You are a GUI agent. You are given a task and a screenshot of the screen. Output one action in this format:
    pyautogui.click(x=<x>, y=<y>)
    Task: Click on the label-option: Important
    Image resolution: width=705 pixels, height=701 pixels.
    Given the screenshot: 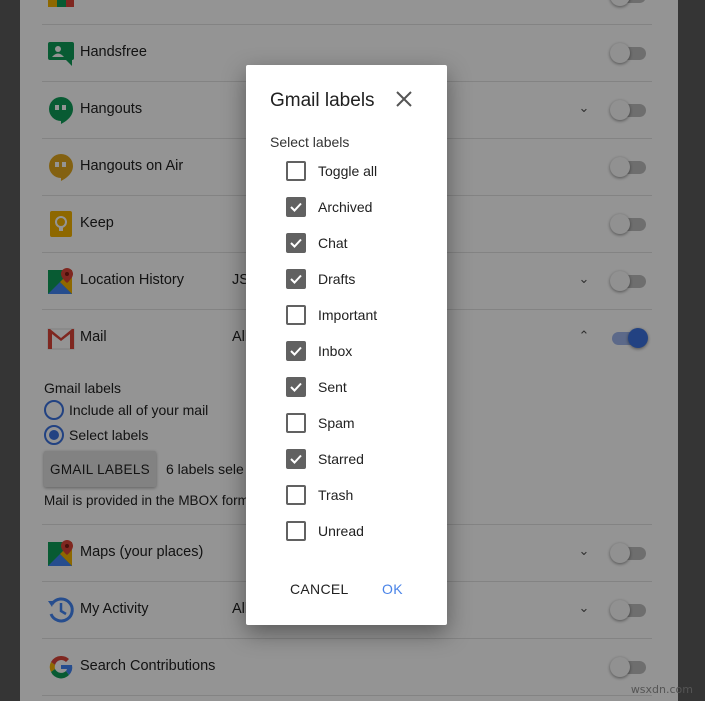 What is the action you would take?
    pyautogui.click(x=361, y=315)
    